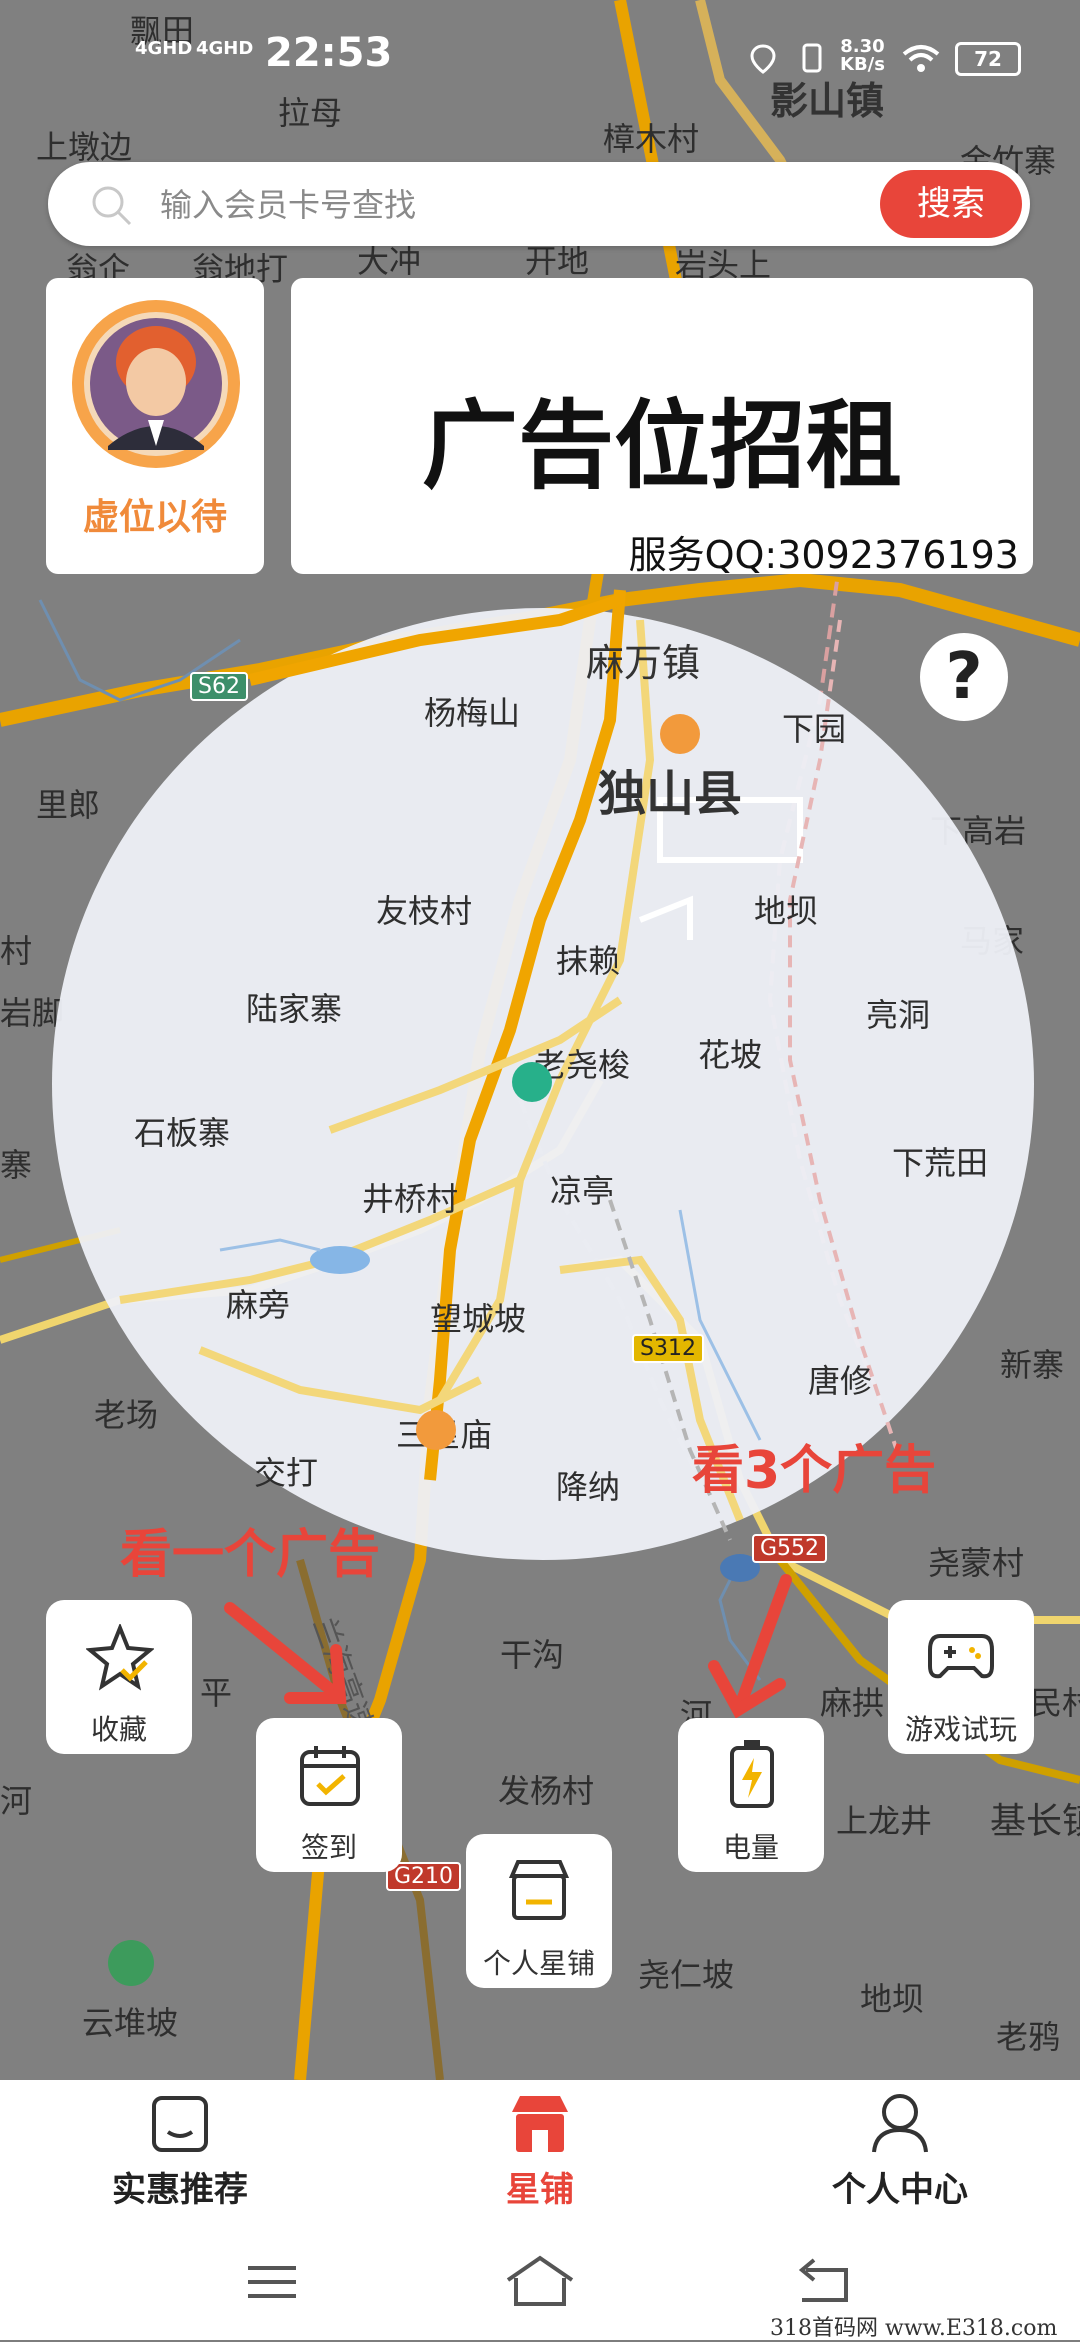 This screenshot has height=2342, width=1080. What do you see at coordinates (752, 1774) in the screenshot?
I see `battery-icon` at bounding box center [752, 1774].